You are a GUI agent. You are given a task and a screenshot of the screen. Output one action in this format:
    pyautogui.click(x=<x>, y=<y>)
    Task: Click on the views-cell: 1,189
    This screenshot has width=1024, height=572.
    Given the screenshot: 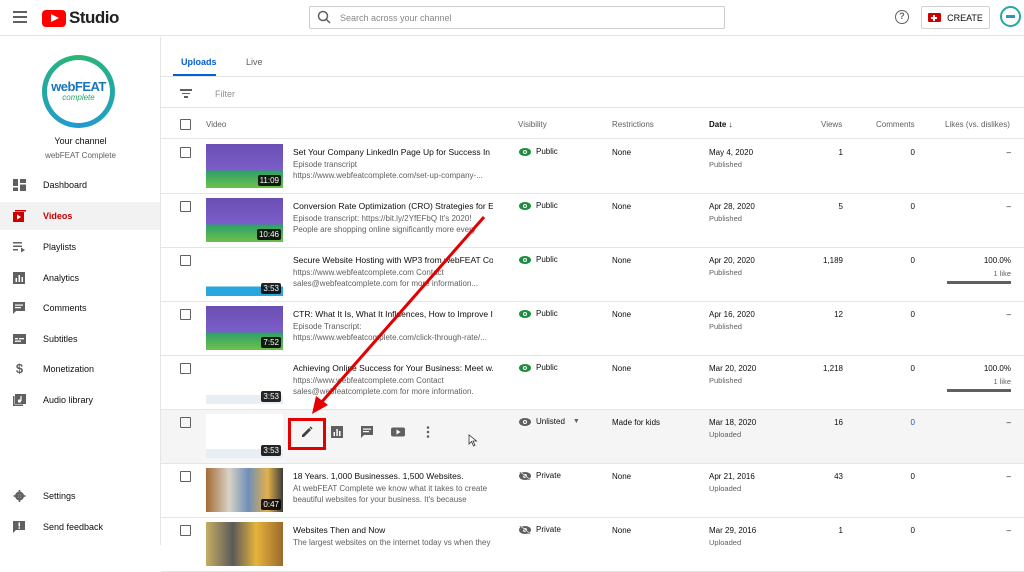 What is the action you would take?
    pyautogui.click(x=832, y=260)
    